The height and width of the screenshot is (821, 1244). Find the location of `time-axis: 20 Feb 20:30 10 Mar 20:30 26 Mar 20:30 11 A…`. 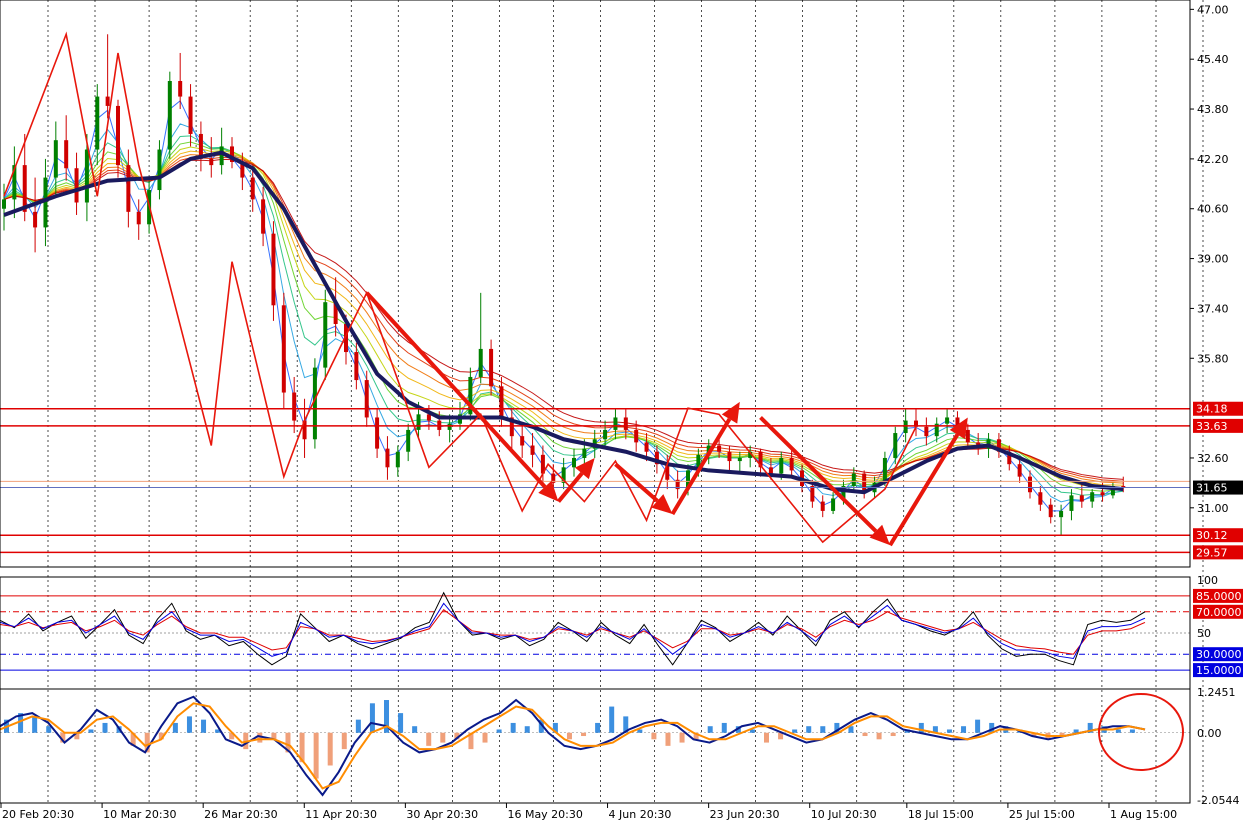

time-axis: 20 Feb 20:30 10 Mar 20:30 26 Mar 20:30 11 A… is located at coordinates (588, 812).